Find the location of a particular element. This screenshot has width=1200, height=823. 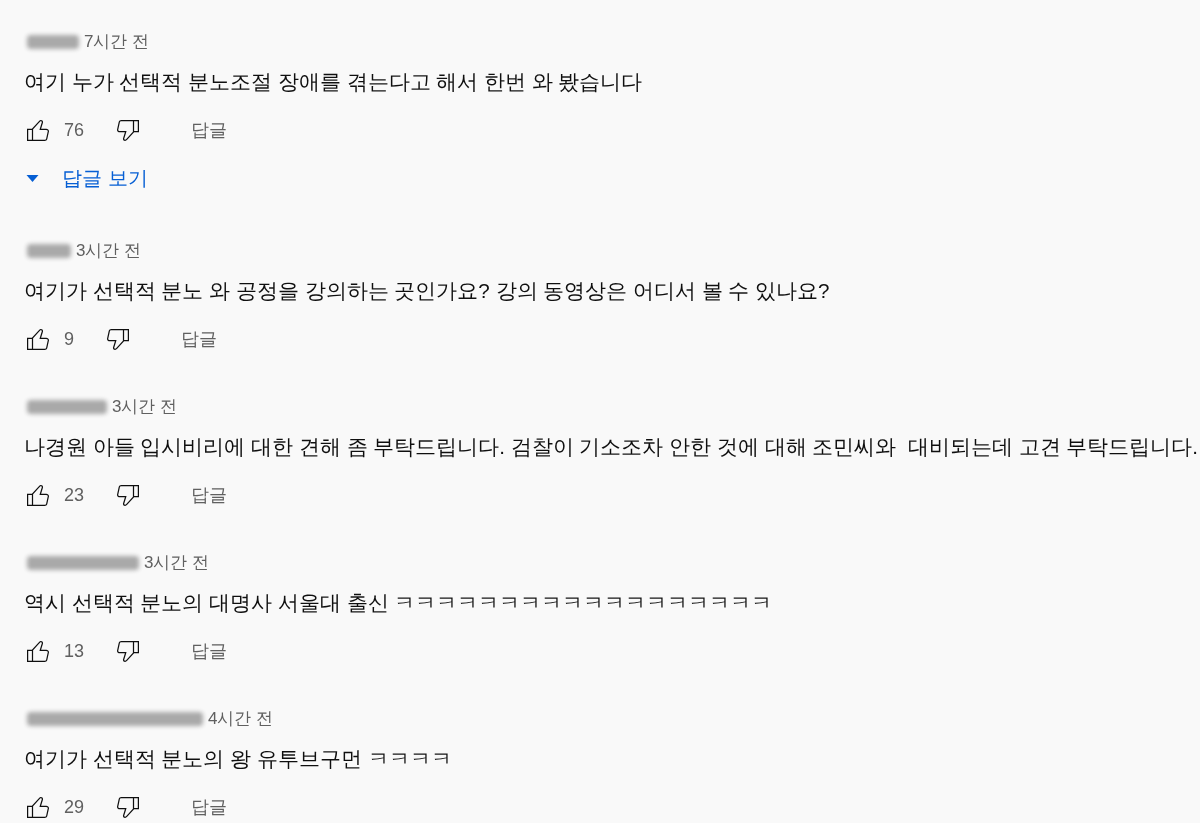

like-count: 76 is located at coordinates (74, 130).